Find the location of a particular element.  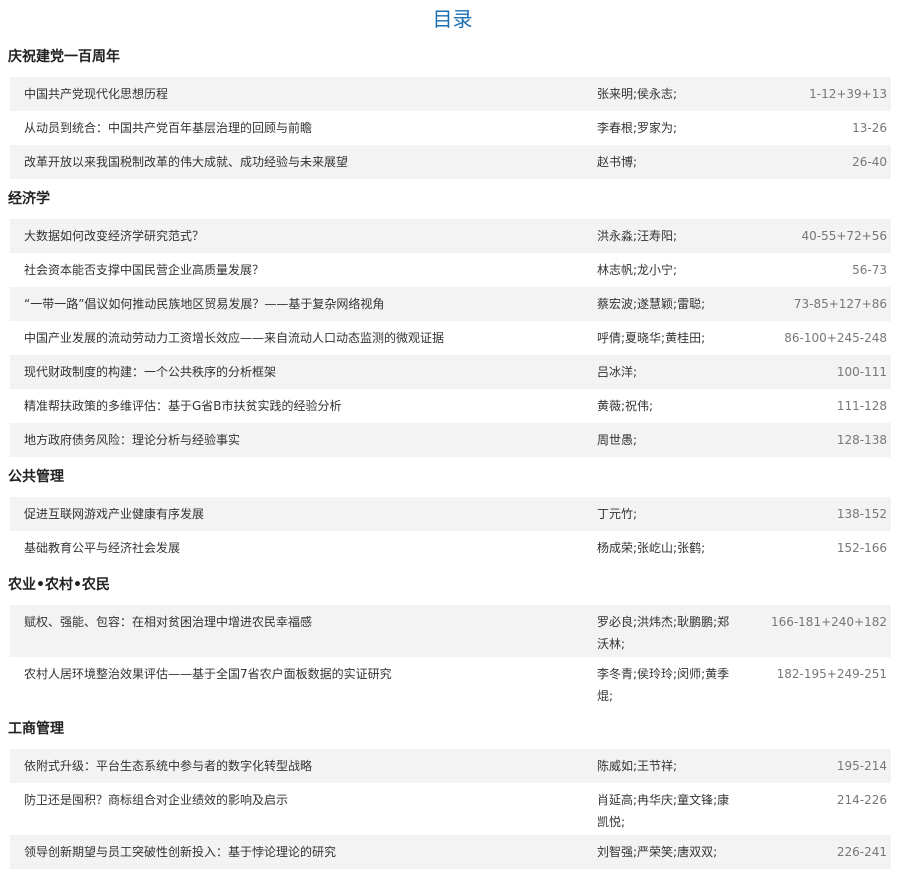

article-row: 基础教育公平与经济社会发展 杨成荣;张屹山;张鹤; 152-166 is located at coordinates (450, 548).